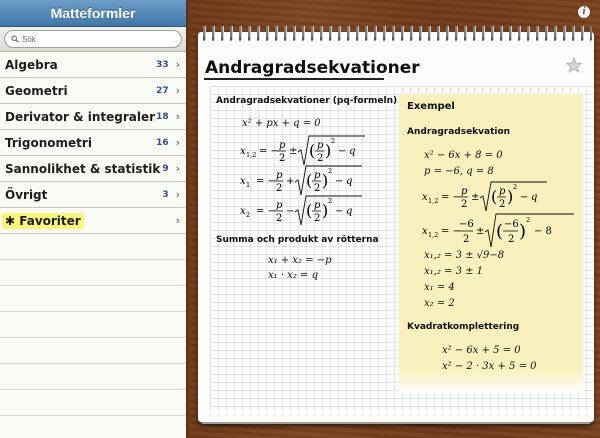 The image size is (600, 438). I want to click on example-root-x1: x₁ = 4, so click(439, 287).